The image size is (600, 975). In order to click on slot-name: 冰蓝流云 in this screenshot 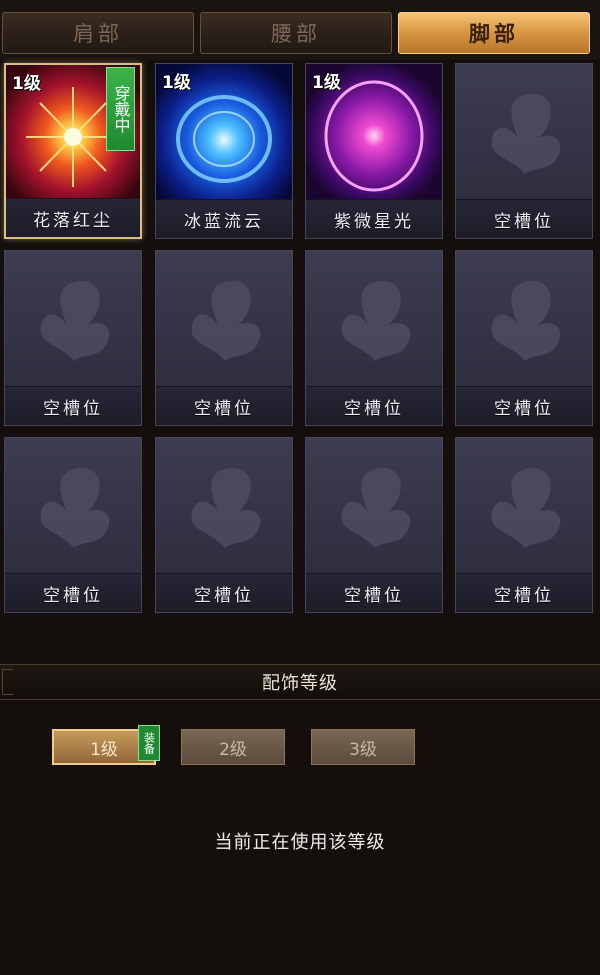, I will do `click(224, 218)`.